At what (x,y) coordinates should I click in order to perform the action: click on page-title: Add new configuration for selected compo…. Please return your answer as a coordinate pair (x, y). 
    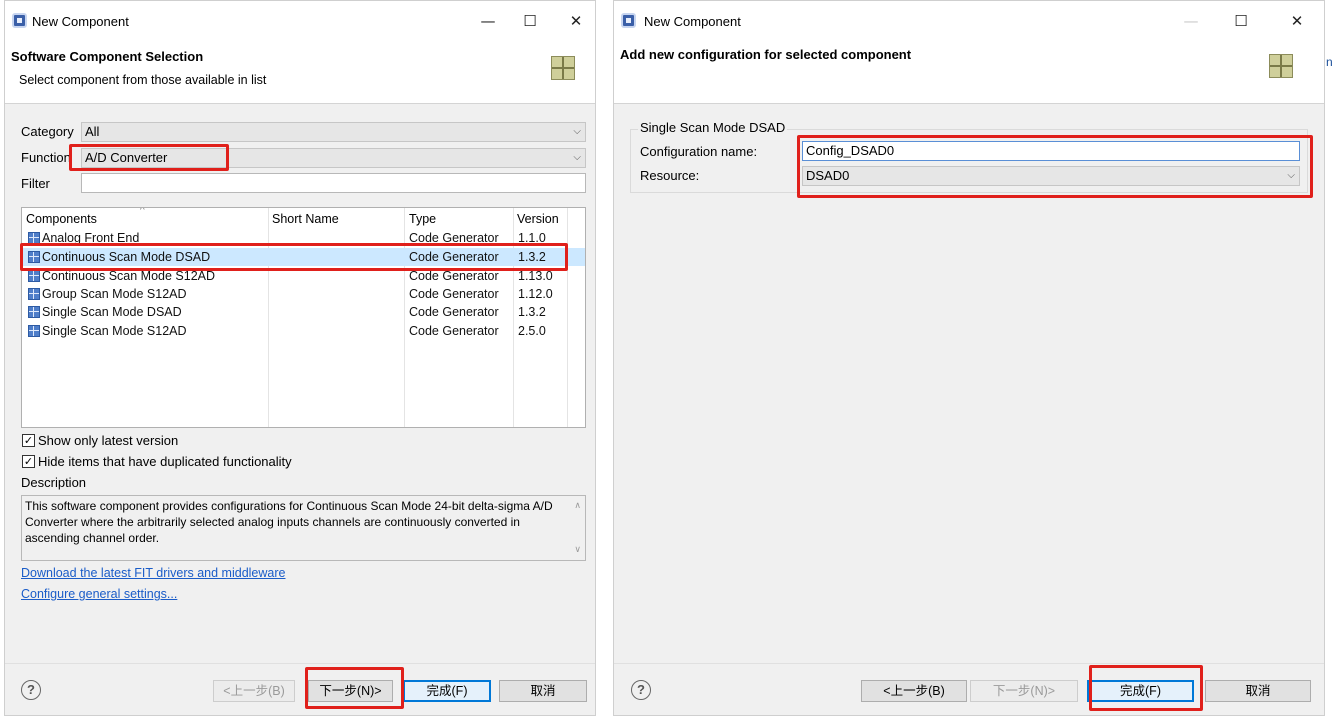
    Looking at the image, I should click on (766, 54).